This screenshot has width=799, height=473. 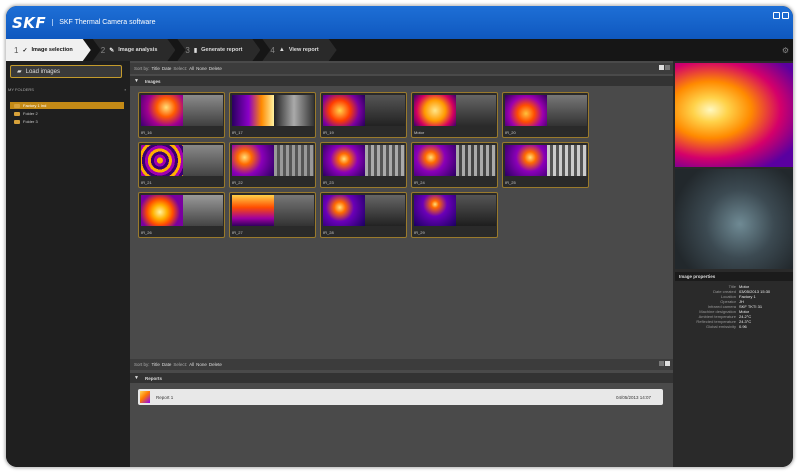 I want to click on image-thumbnail: IR_25, so click(x=545, y=165).